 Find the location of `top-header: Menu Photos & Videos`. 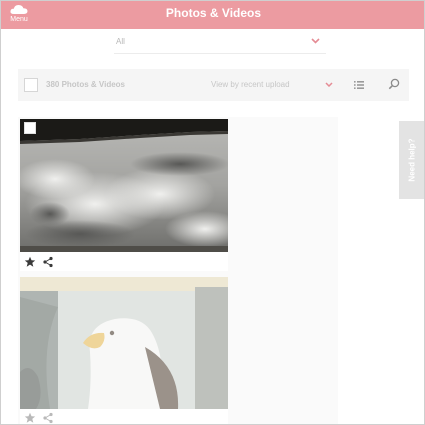

top-header: Menu Photos & Videos is located at coordinates (212, 15).